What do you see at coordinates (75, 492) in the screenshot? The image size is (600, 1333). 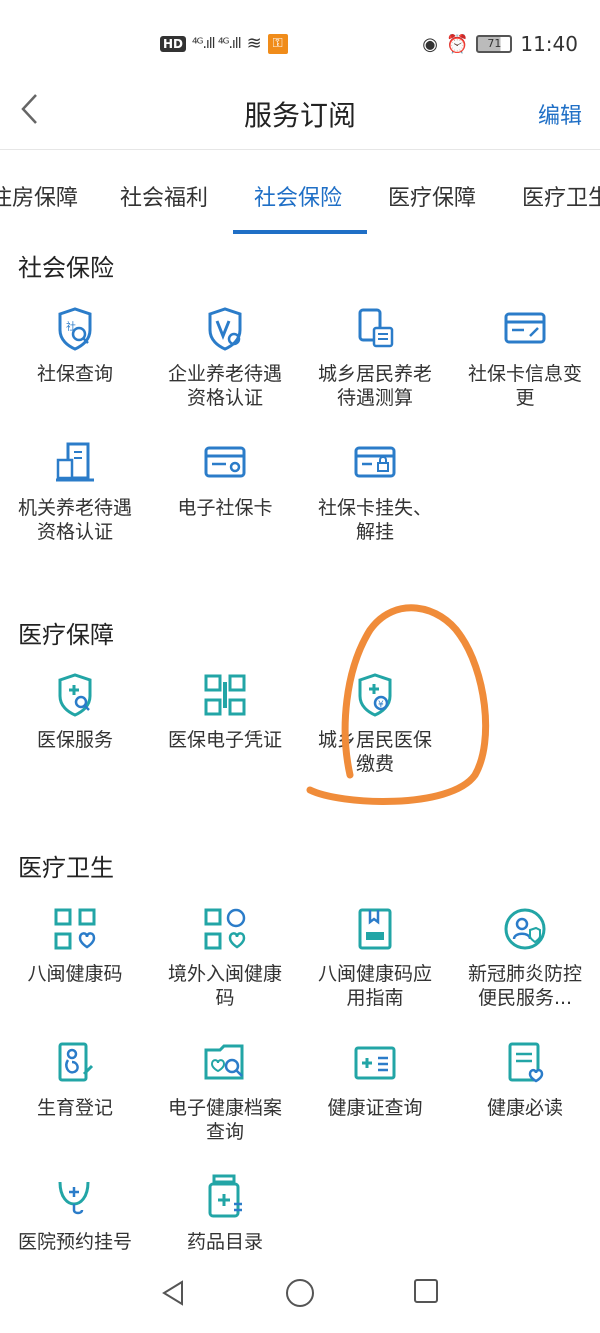 I see `grid-item-agency-pension: 机关养老待遇资格认证` at bounding box center [75, 492].